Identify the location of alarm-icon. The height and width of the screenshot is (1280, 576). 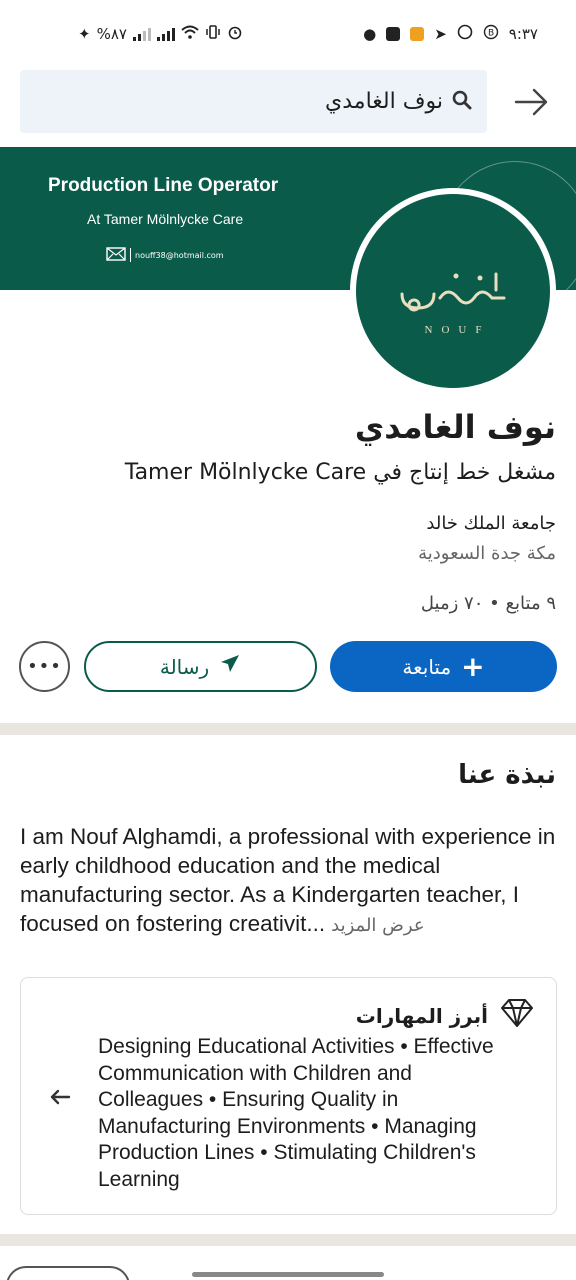
(235, 34).